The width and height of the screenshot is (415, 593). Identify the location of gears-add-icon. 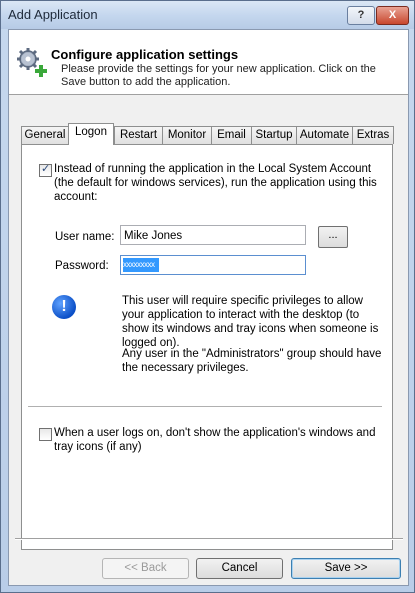
(32, 62).